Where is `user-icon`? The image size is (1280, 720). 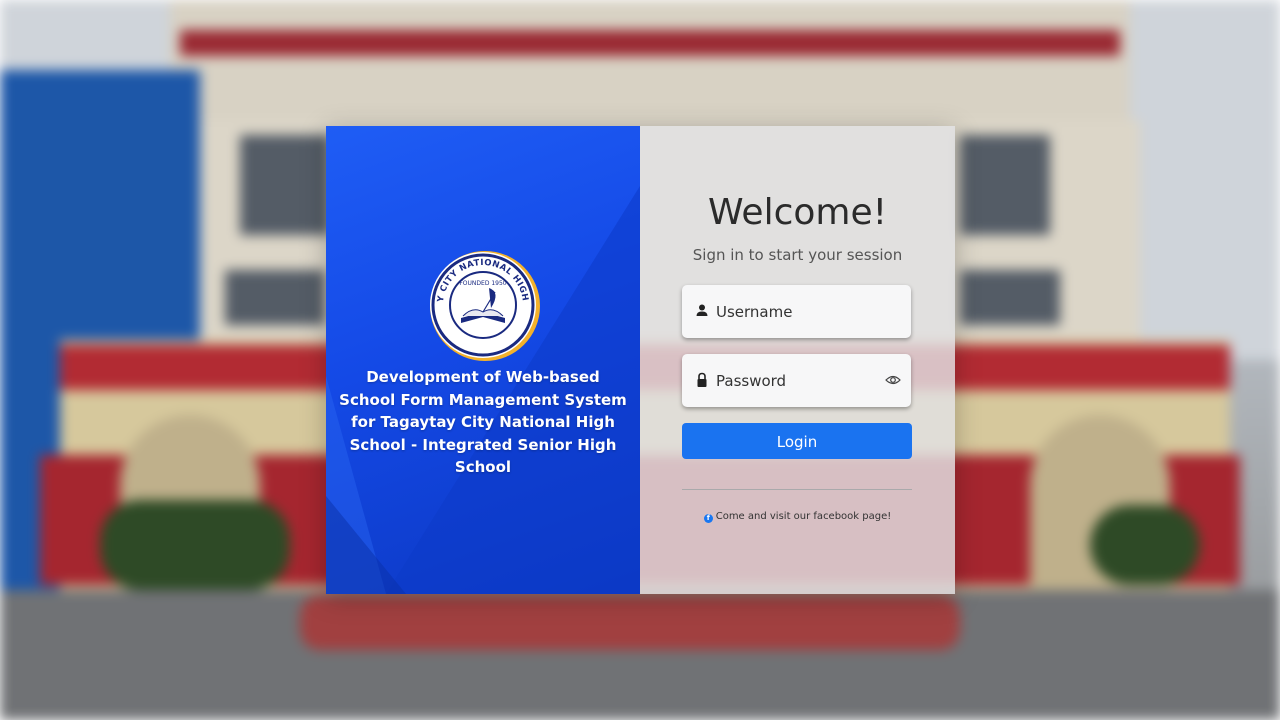
user-icon is located at coordinates (702, 310).